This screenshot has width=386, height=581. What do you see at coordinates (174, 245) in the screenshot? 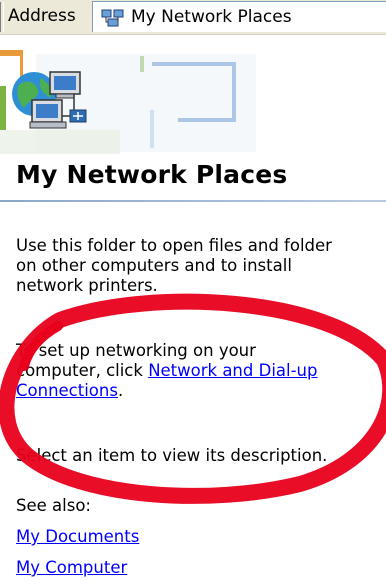
I see `intro-line: Use this folder to open files and folder` at bounding box center [174, 245].